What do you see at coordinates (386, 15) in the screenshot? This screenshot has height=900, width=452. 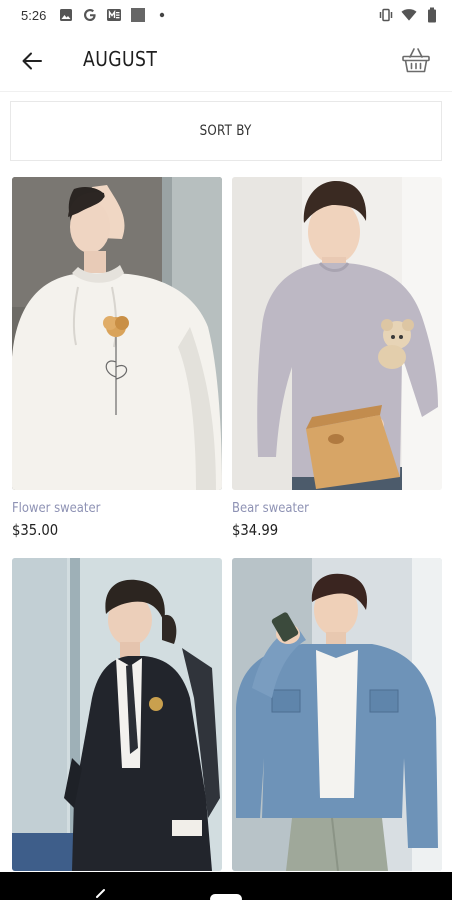 I see `vibrate-icon` at bounding box center [386, 15].